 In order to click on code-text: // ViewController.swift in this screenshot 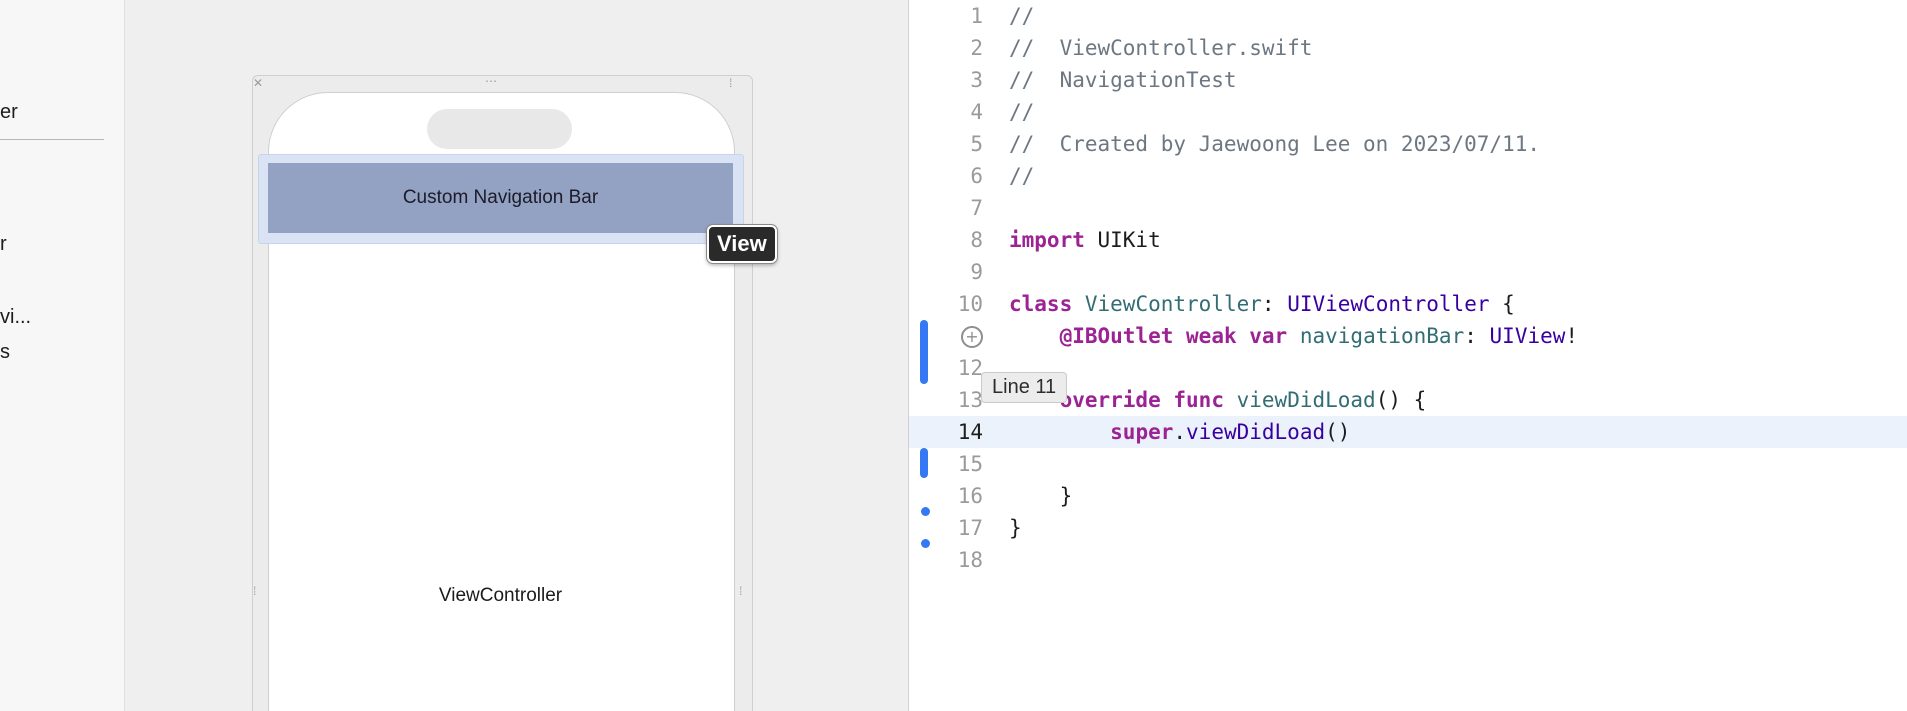, I will do `click(1160, 48)`.